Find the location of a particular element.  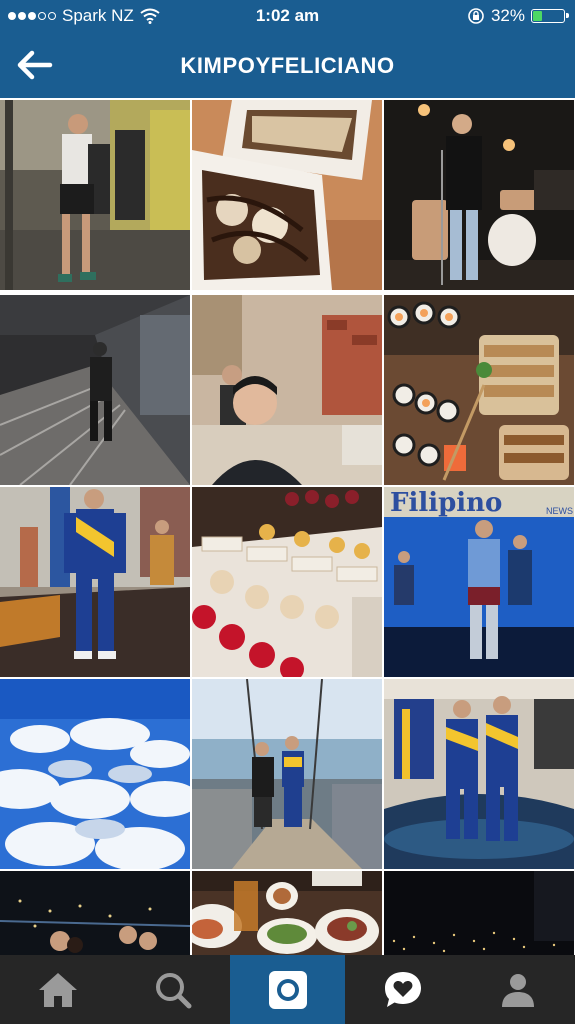

home-icon is located at coordinates (57, 989).